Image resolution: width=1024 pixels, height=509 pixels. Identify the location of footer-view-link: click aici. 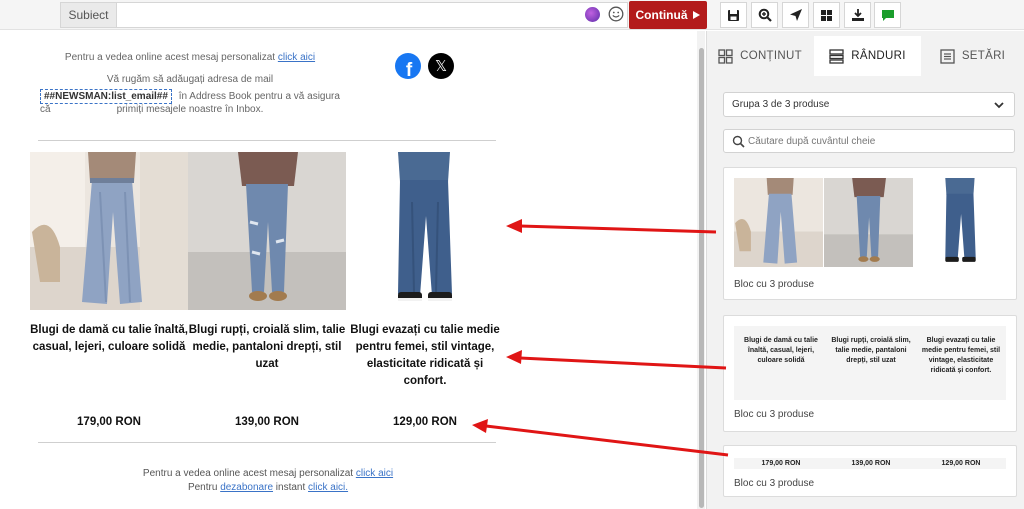
(374, 473).